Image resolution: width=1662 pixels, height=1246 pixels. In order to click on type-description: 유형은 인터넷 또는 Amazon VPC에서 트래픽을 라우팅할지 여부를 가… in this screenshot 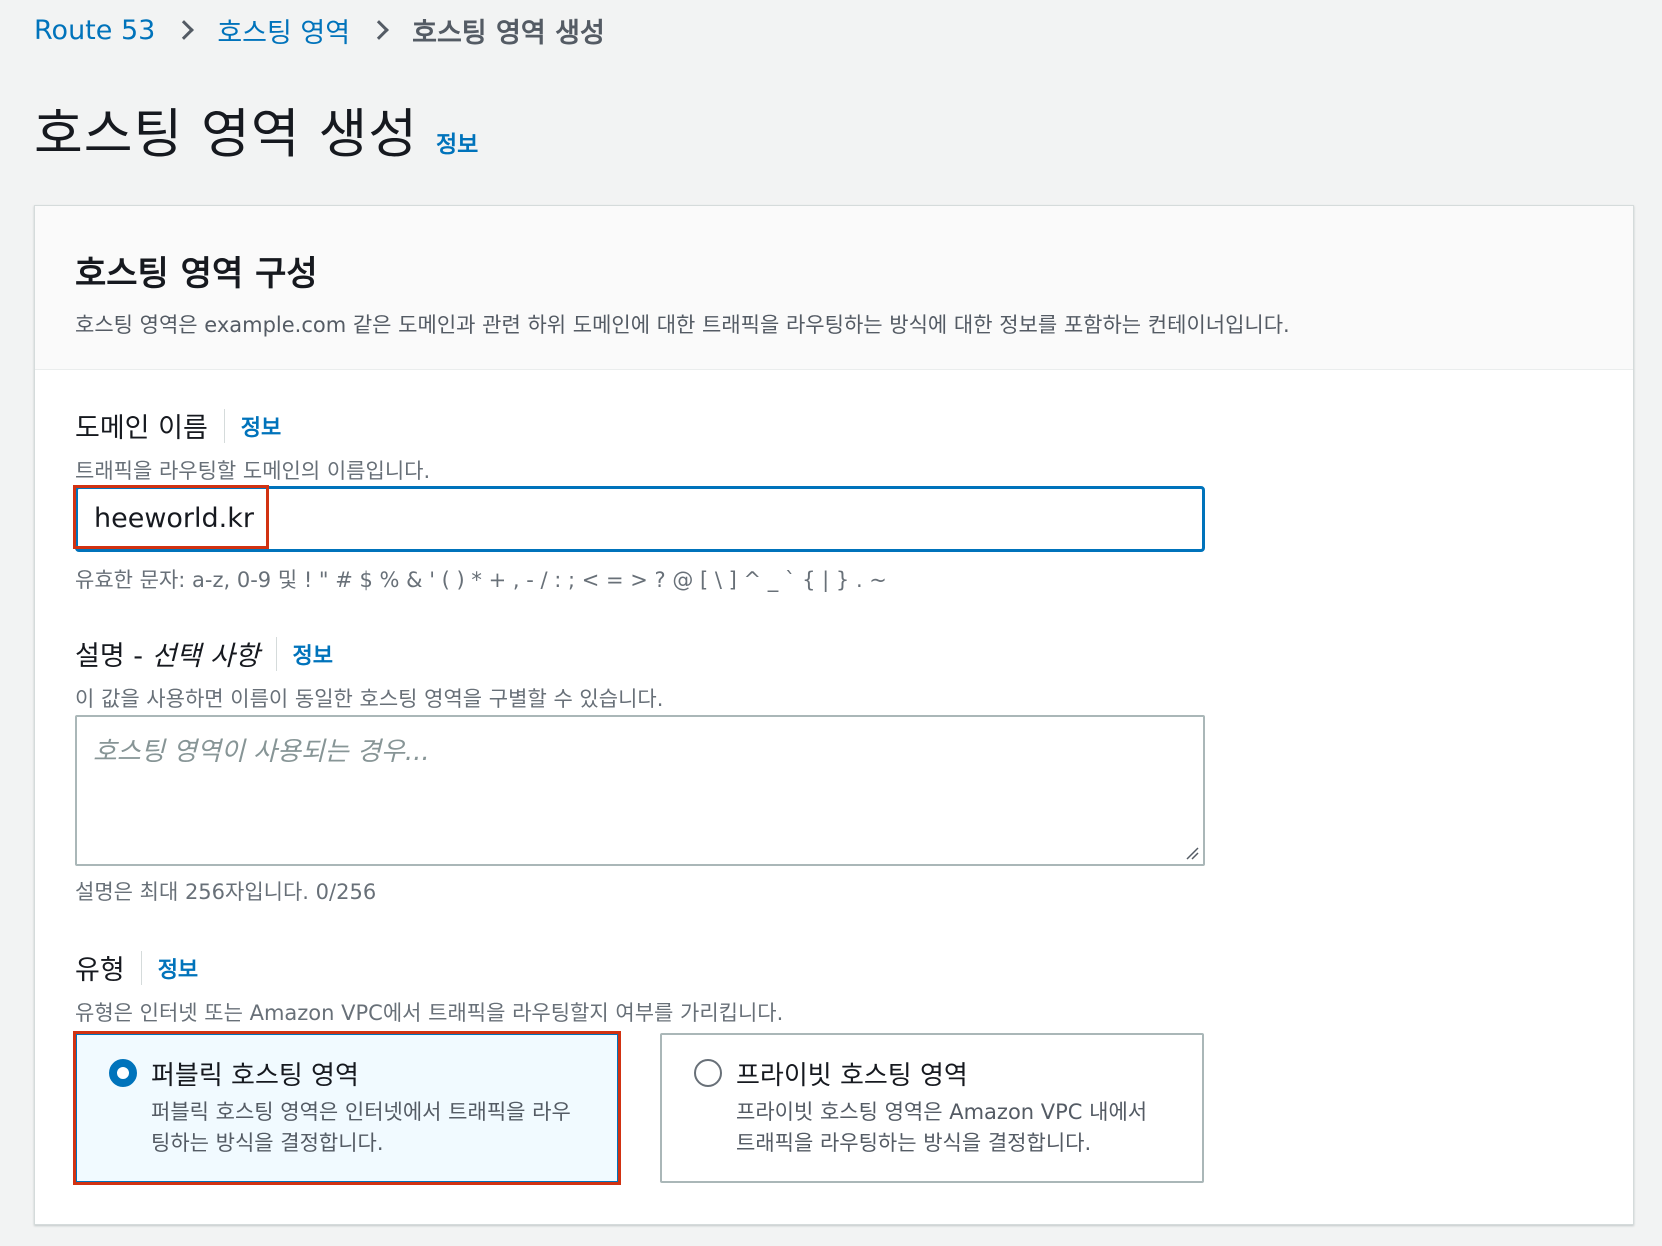, I will do `click(429, 1013)`.